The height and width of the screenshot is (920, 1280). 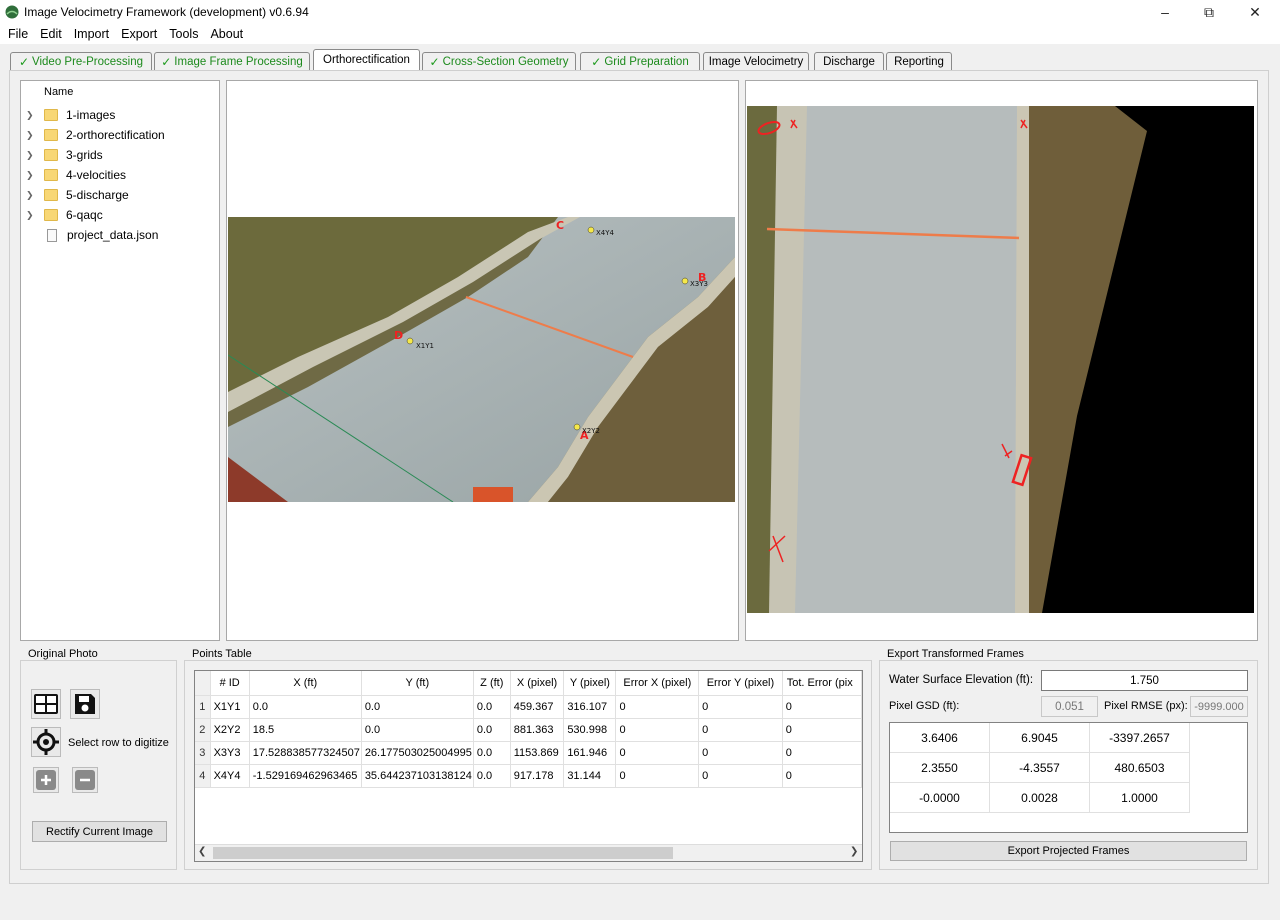 I want to click on menu-tools: Tools, so click(x=183, y=34).